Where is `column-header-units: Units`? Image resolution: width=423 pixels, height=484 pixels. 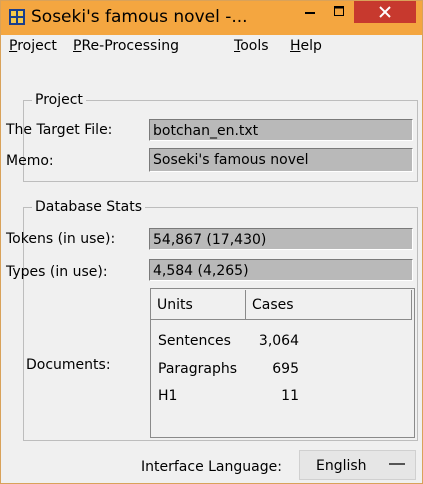 column-header-units: Units is located at coordinates (198, 305).